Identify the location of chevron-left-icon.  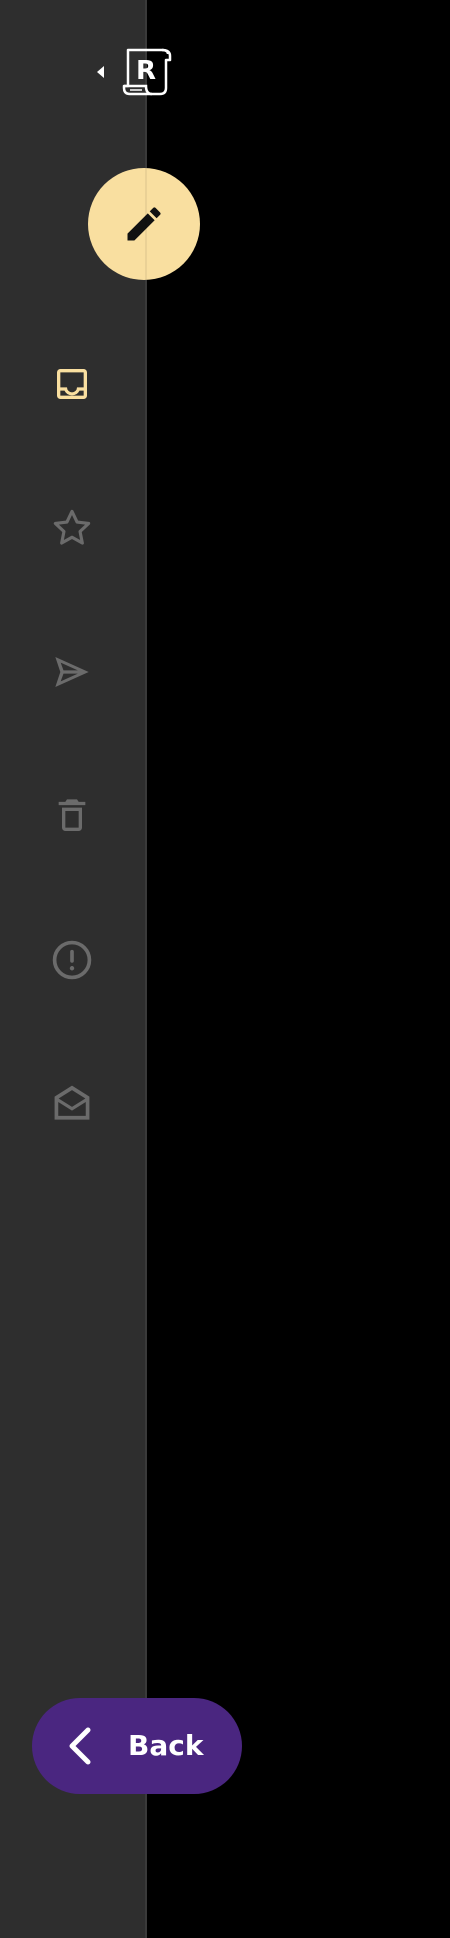
(80, 1746).